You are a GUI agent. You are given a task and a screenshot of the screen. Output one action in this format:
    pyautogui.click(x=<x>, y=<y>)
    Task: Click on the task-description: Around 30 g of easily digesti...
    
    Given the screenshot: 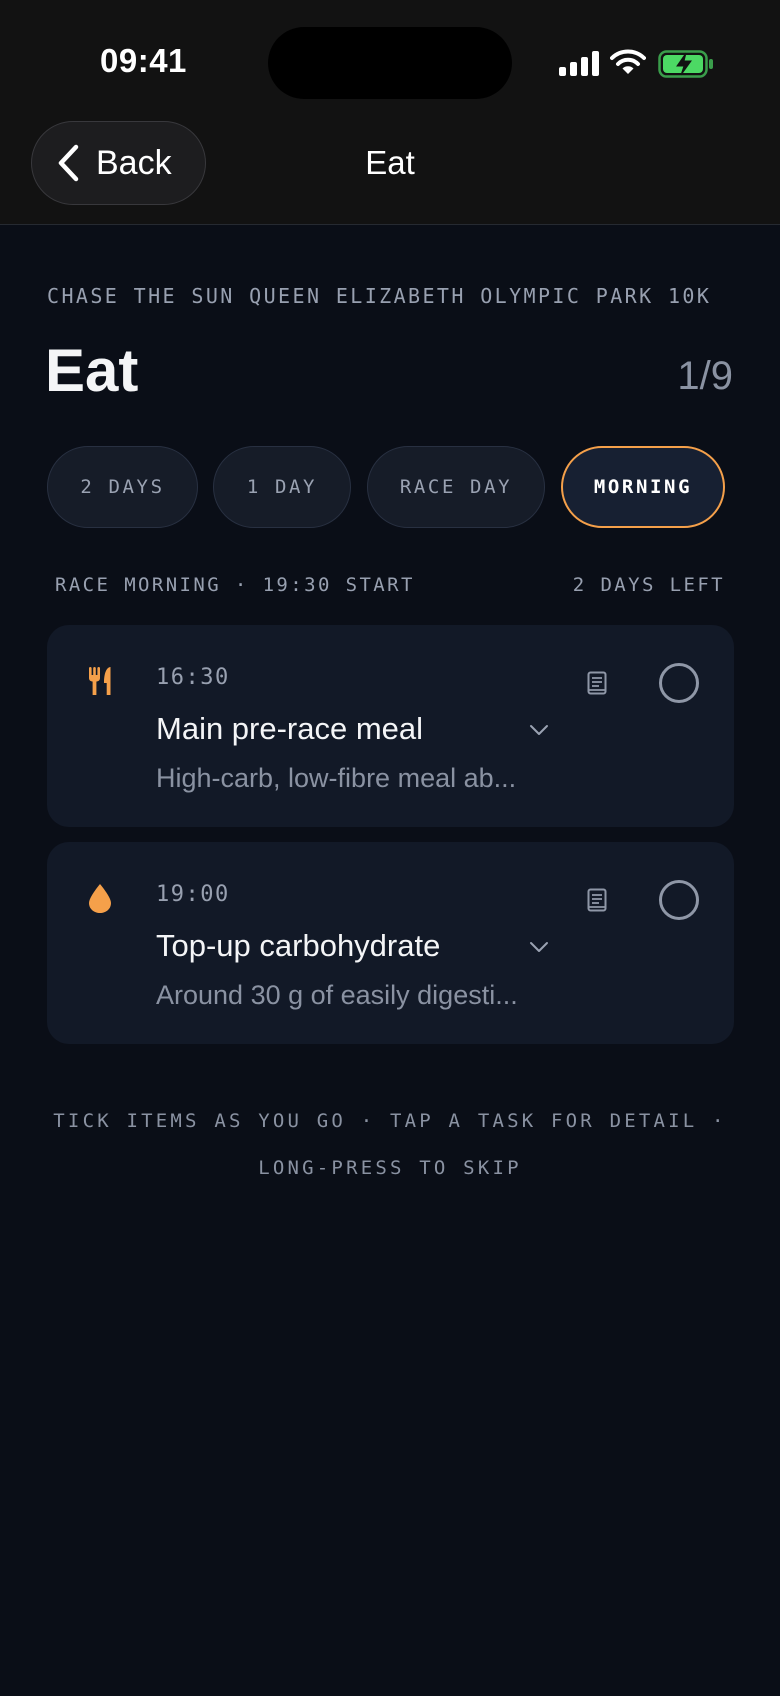 What is the action you would take?
    pyautogui.click(x=337, y=995)
    